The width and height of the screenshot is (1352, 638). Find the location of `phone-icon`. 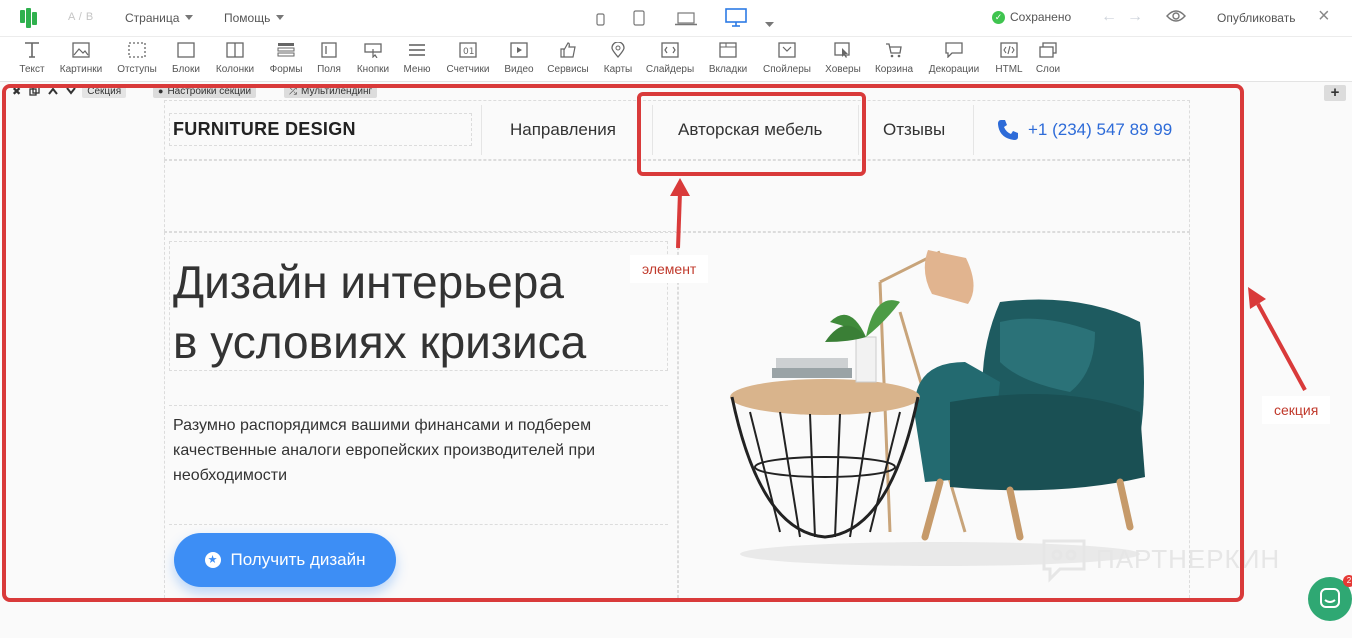

phone-icon is located at coordinates (1008, 130).